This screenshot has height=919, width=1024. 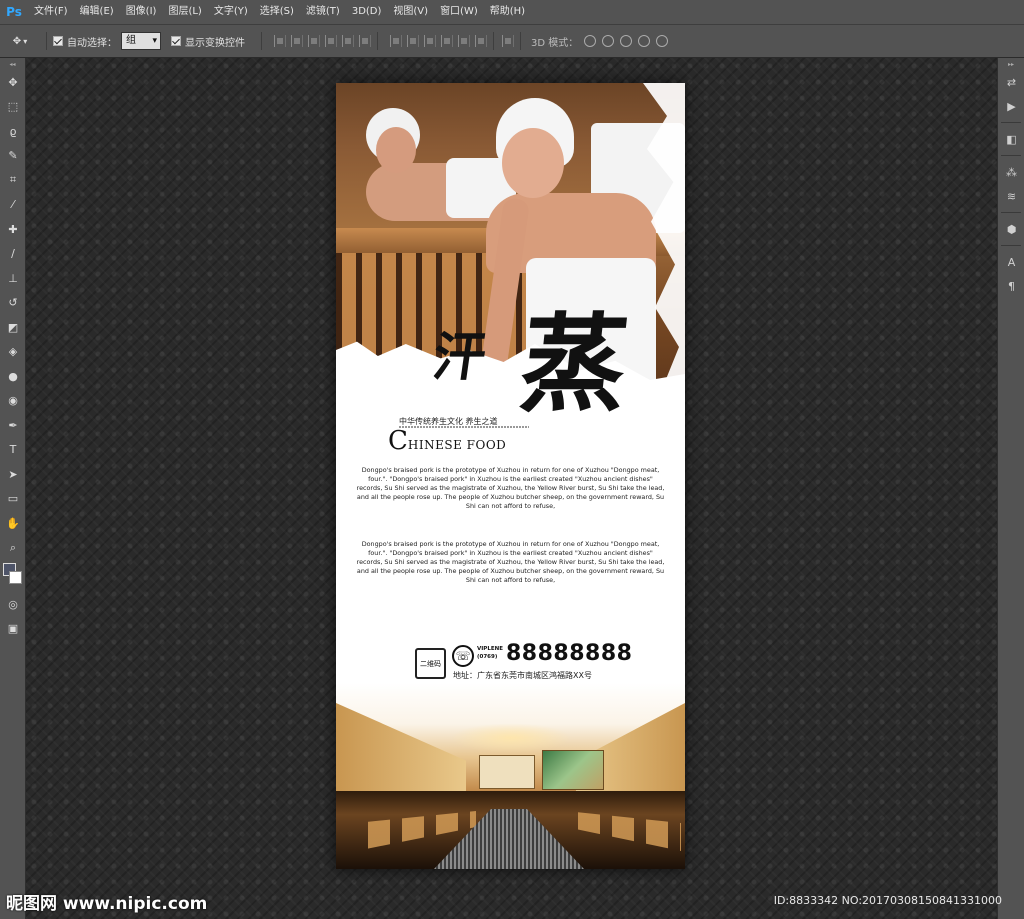 I want to click on menu-file: 文件(F), so click(x=51, y=12).